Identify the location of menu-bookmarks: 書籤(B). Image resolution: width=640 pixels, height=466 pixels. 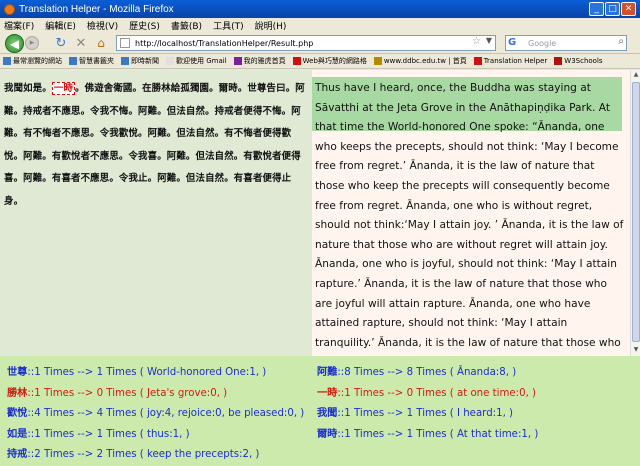
(186, 25).